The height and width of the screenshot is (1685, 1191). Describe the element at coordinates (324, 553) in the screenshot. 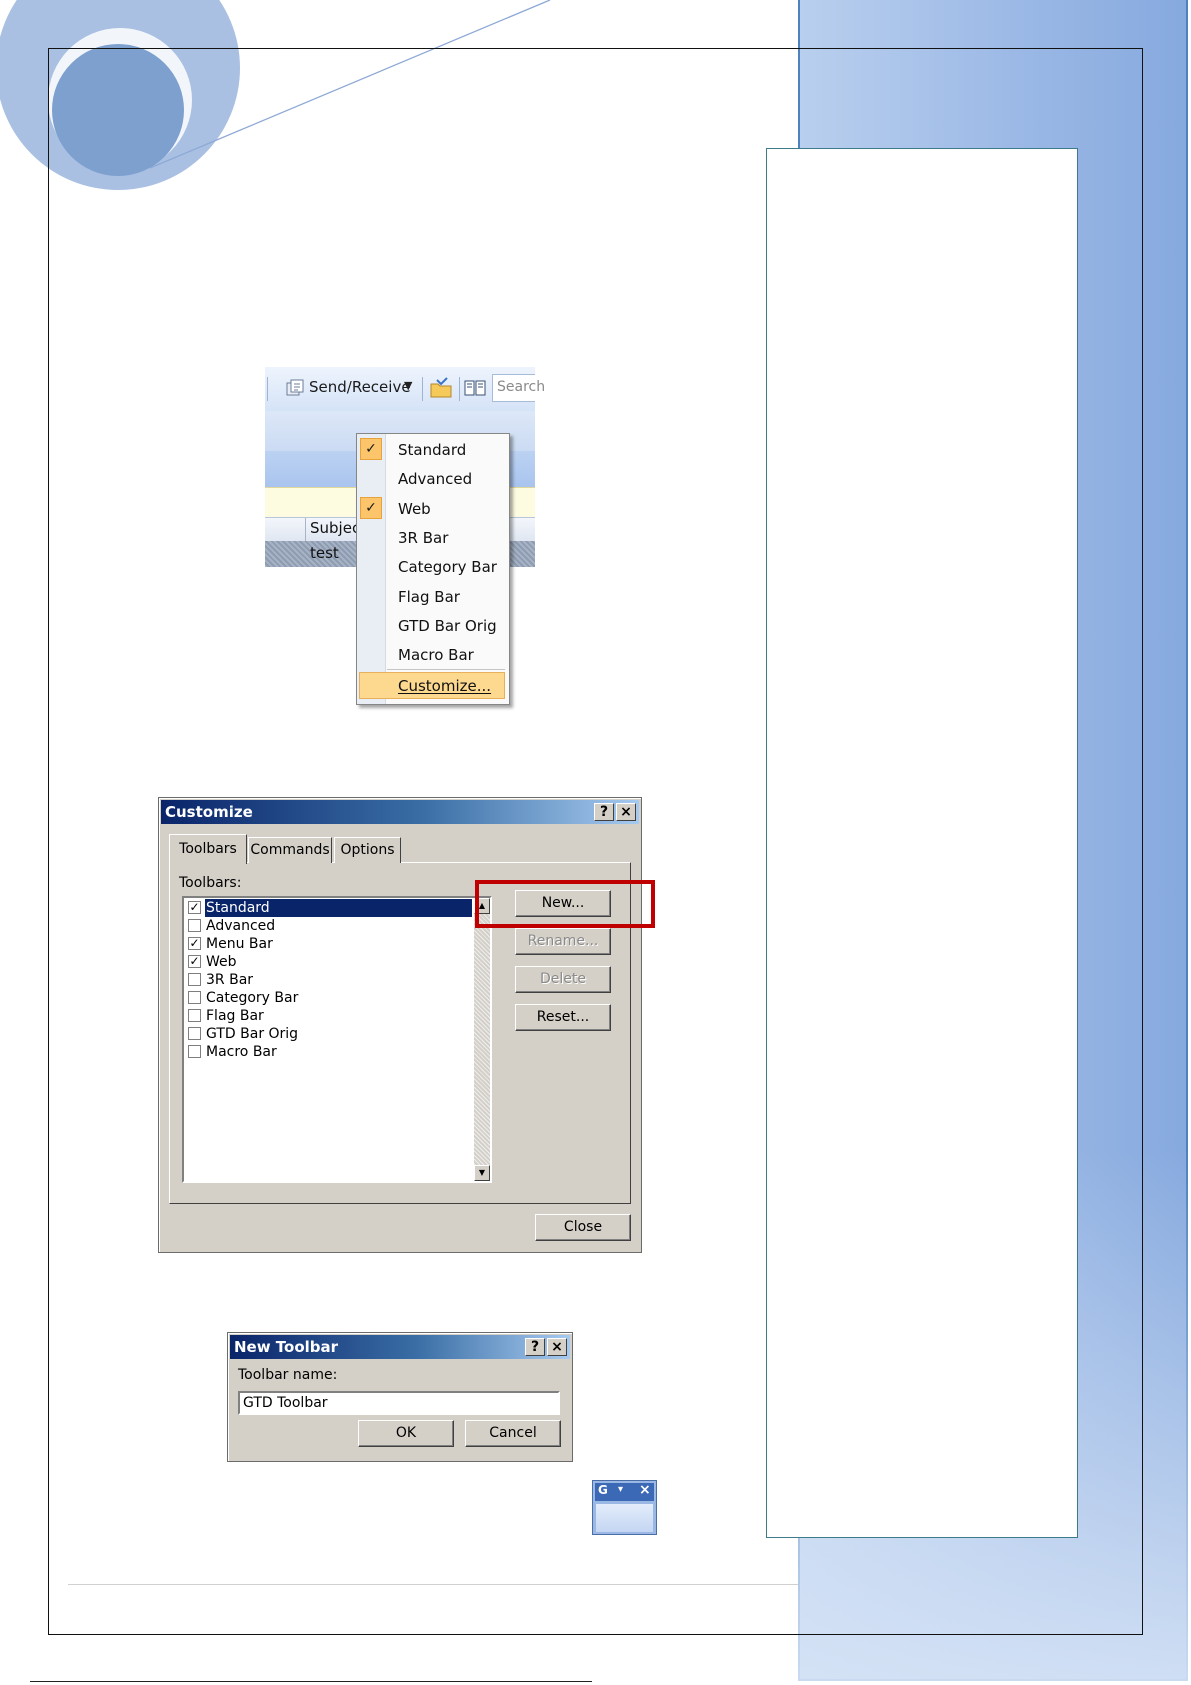

I see `message-subject-cell: test` at that location.